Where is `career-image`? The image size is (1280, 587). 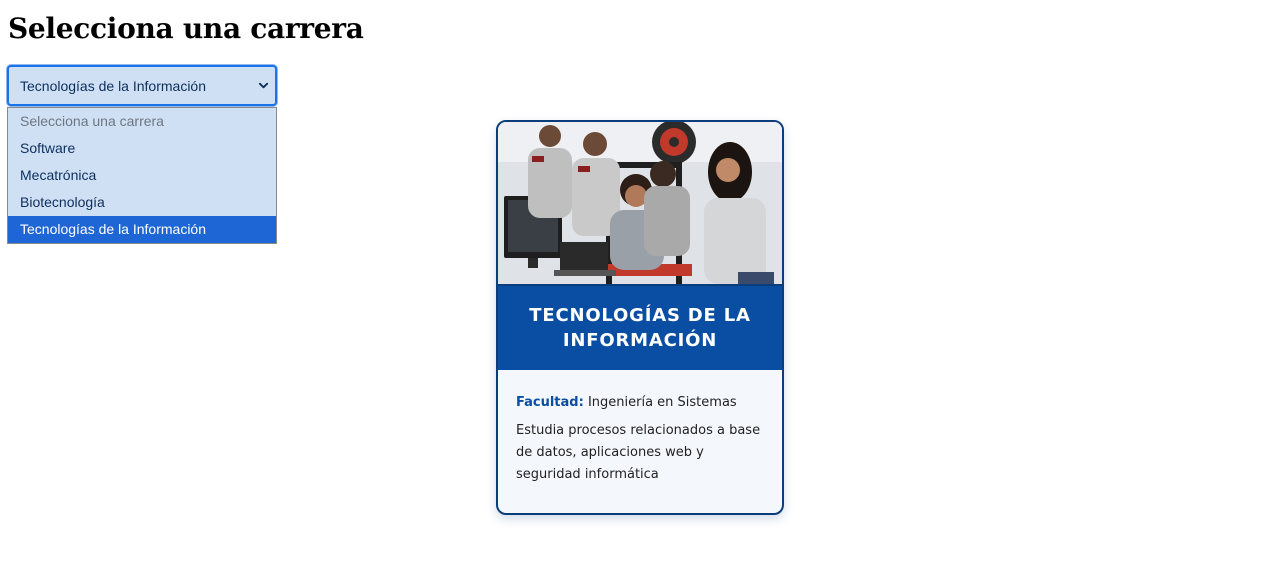 career-image is located at coordinates (640, 203).